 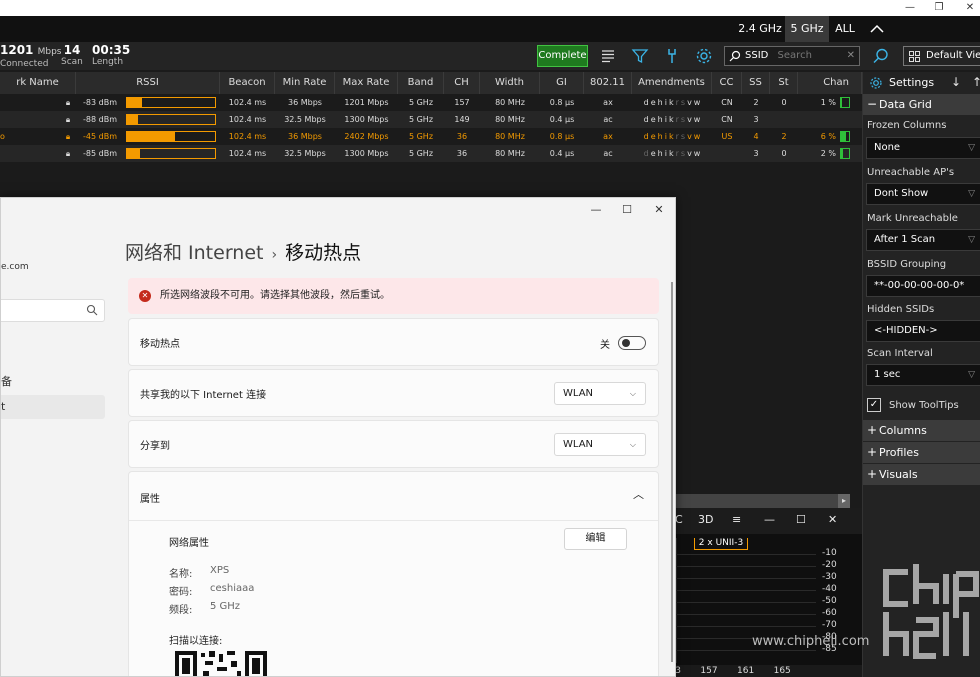 What do you see at coordinates (736, 519) in the screenshot?
I see `menu-icon: ≡` at bounding box center [736, 519].